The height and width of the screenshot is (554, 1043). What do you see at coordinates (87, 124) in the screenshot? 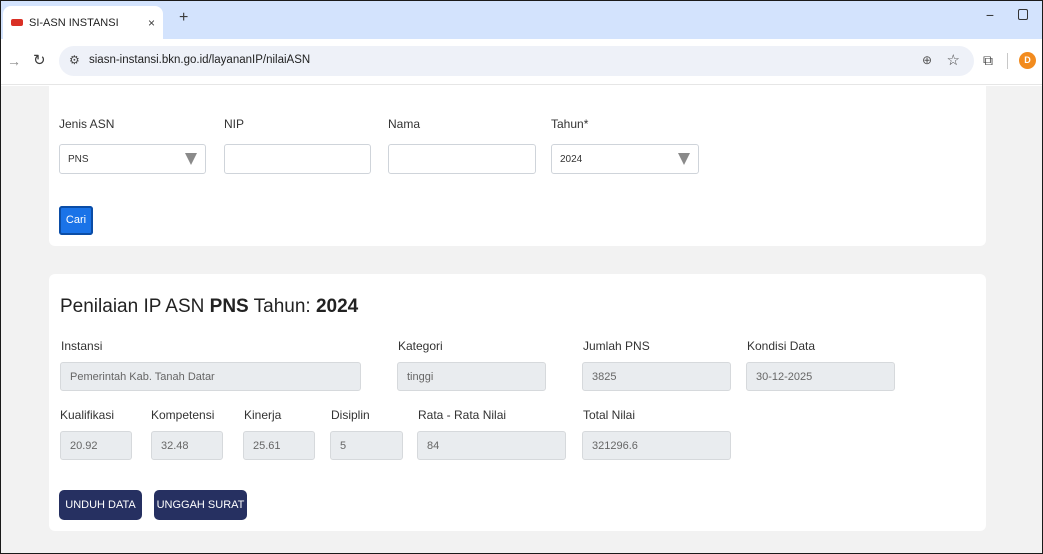
I see `jenis-asn-label: Jenis ASN` at bounding box center [87, 124].